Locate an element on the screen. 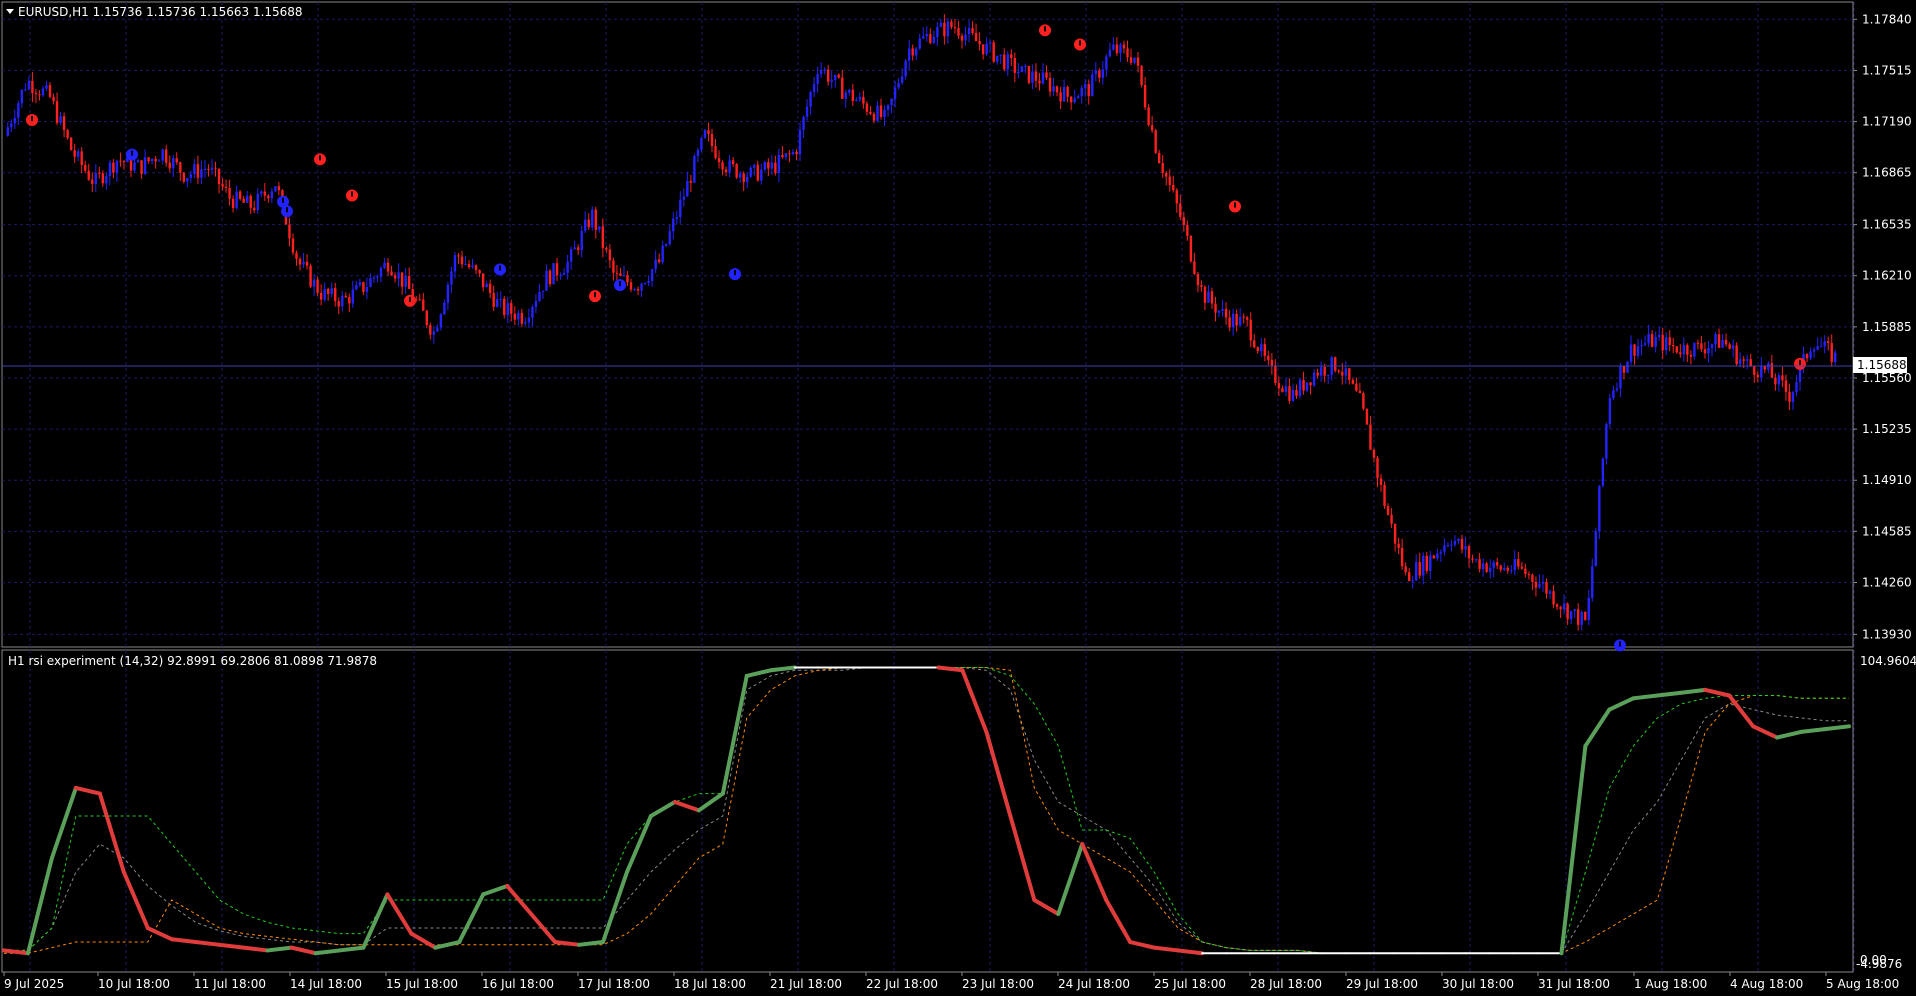 This screenshot has width=1916, height=996. price-level-label: 1.17190 is located at coordinates (1887, 122).